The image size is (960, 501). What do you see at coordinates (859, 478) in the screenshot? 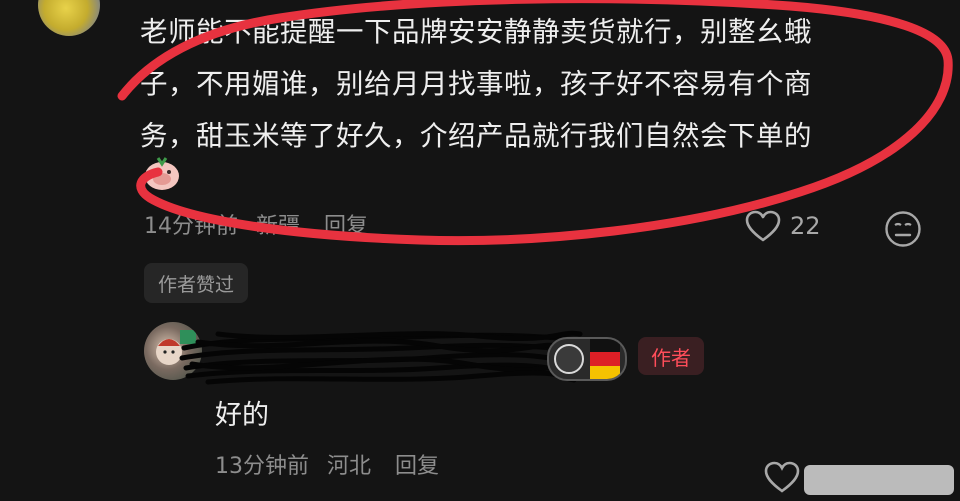
I see `reply-action-icons` at bounding box center [859, 478].